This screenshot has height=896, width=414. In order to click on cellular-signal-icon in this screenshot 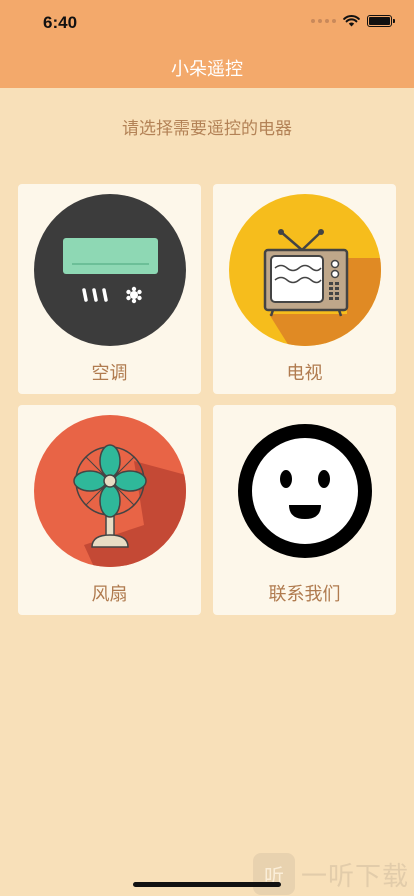, I will do `click(323, 20)`.